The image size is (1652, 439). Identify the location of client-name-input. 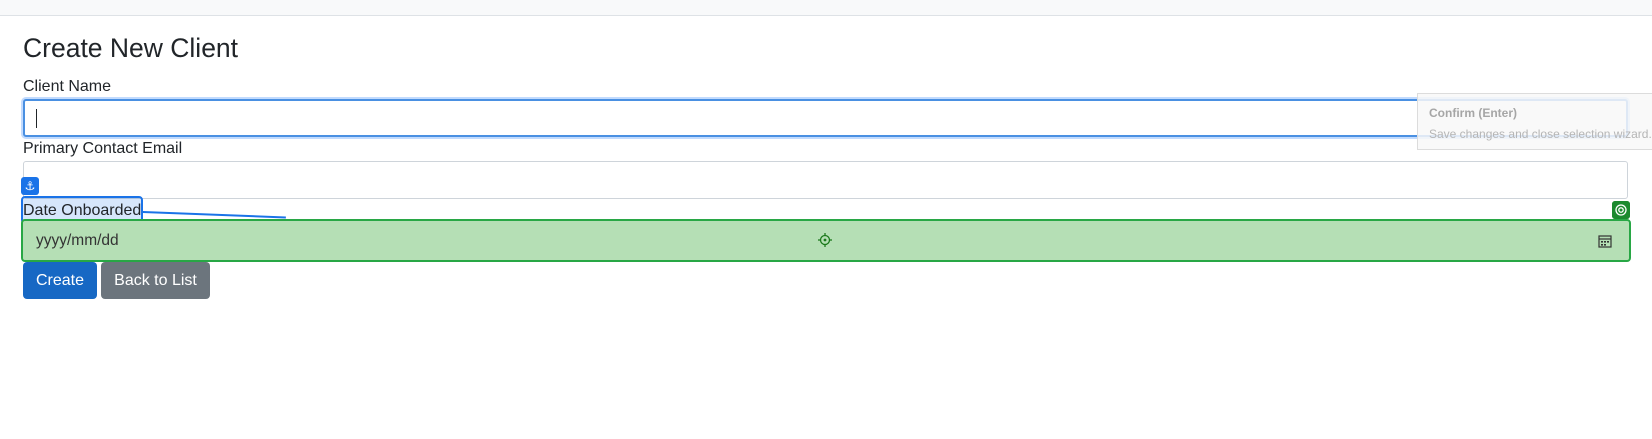
(825, 118).